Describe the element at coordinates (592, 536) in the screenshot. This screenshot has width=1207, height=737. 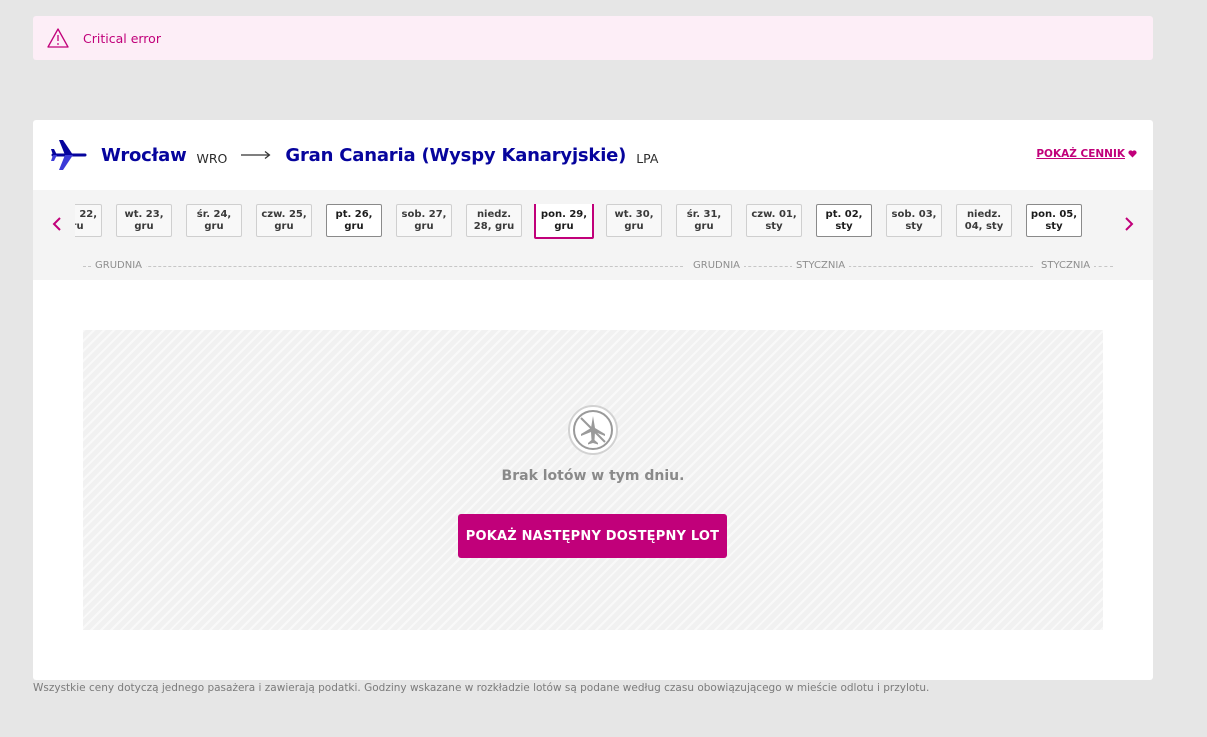
I see `show-next-flight-button: POKAŻ NASTĘPNY DOSTĘPNY LOT` at that location.